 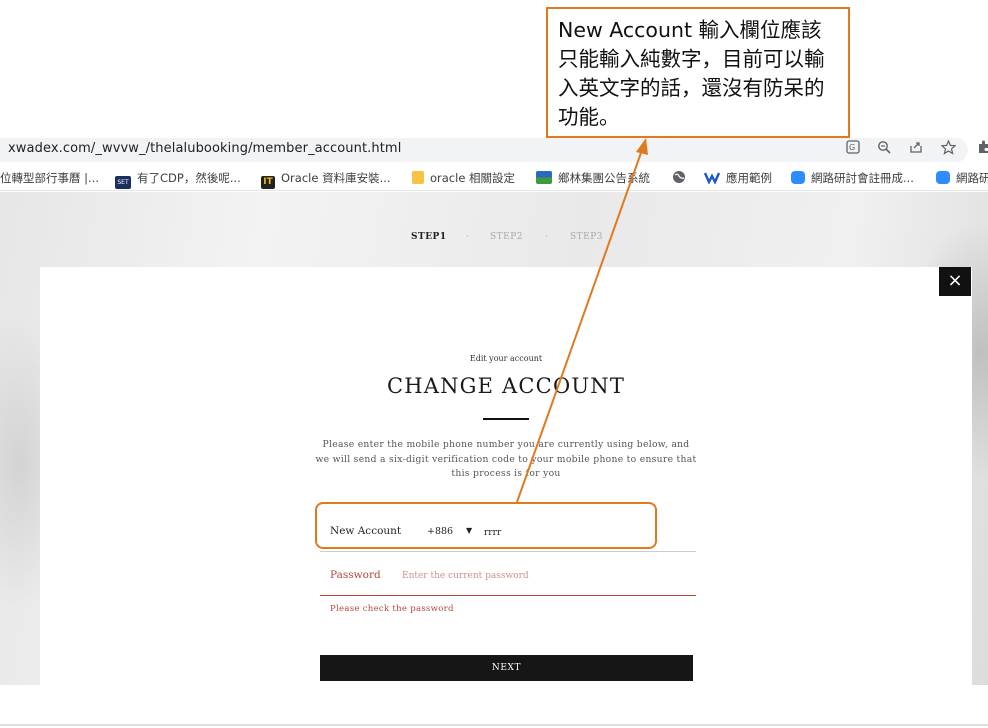 I want to click on bookmark-item: oracle 相關設定, so click(x=463, y=178).